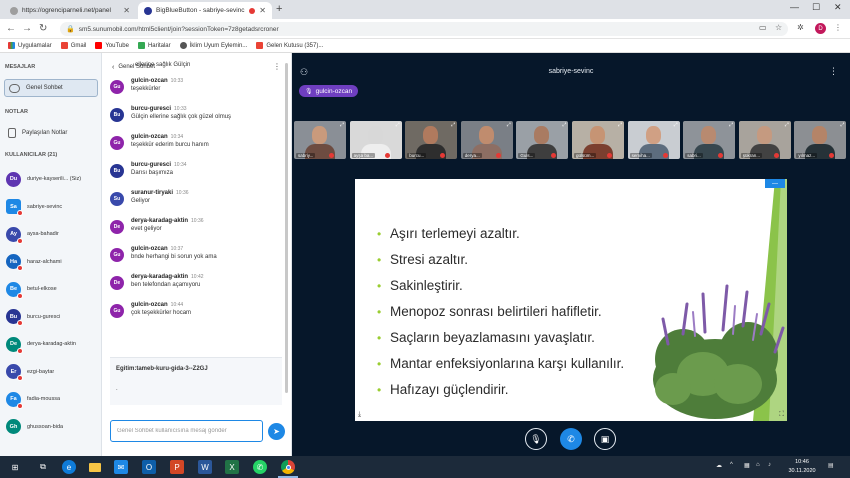  I want to click on share-webcam-button: ▣, so click(605, 439).